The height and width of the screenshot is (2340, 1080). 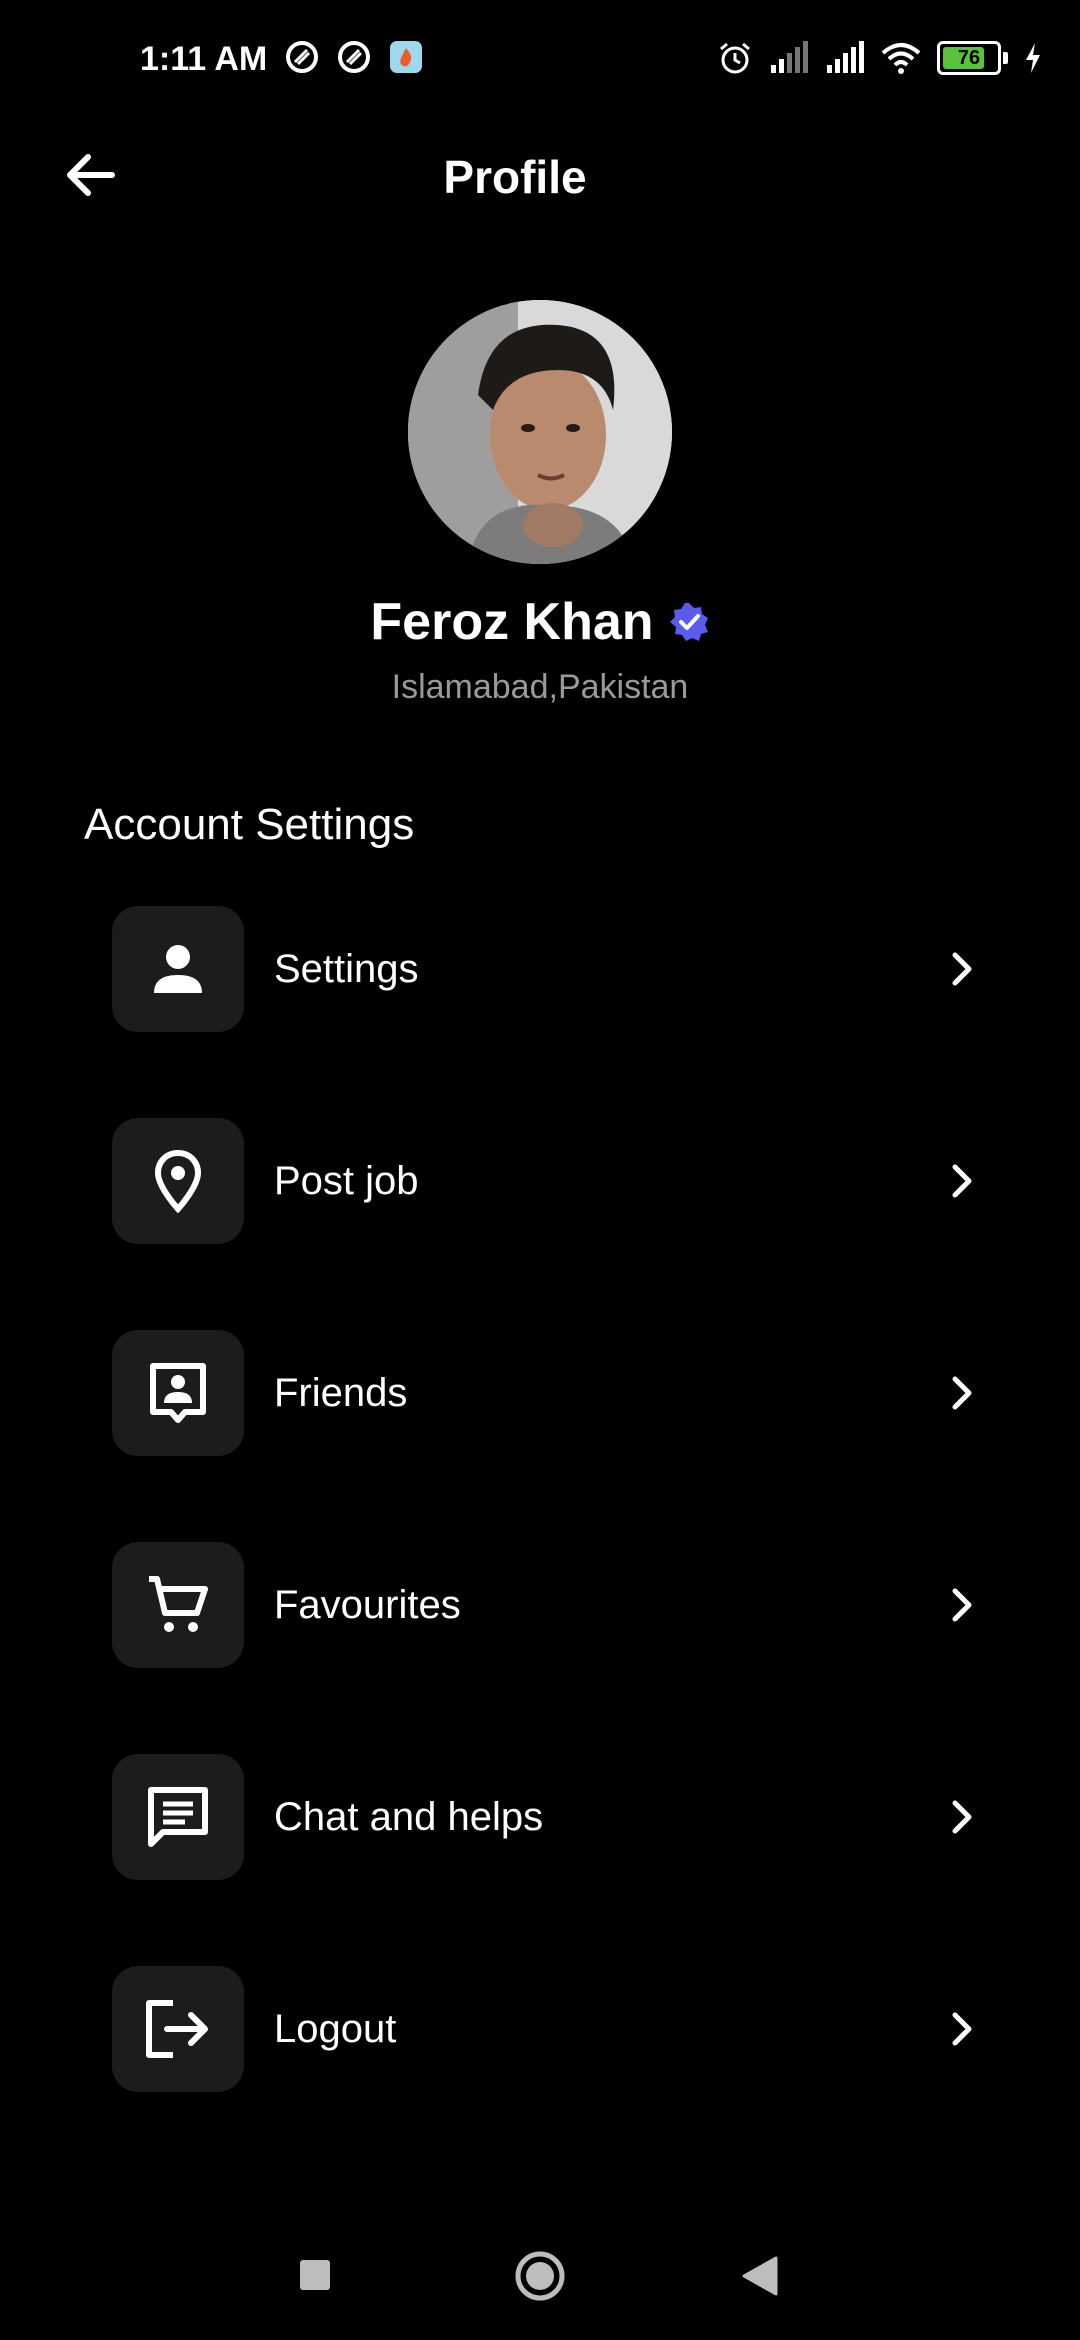 What do you see at coordinates (367, 1604) in the screenshot?
I see `menu-label: Favourites` at bounding box center [367, 1604].